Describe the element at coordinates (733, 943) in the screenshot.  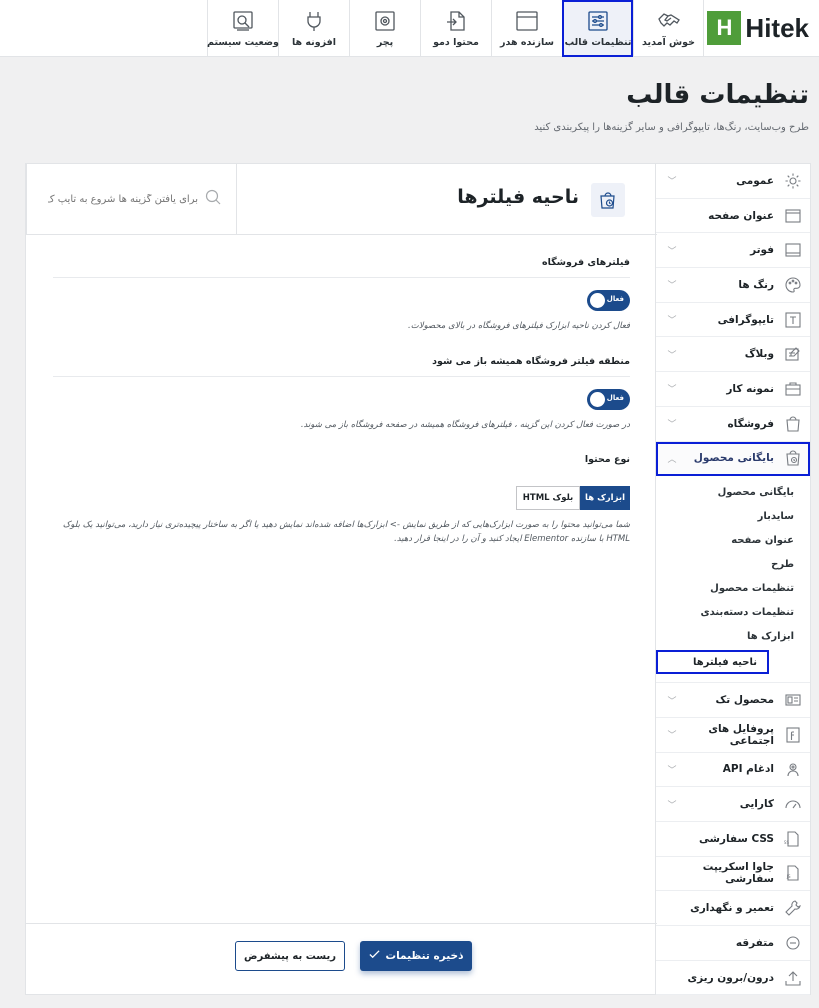
I see `sidebar-item-misc: متفرقه` at that location.